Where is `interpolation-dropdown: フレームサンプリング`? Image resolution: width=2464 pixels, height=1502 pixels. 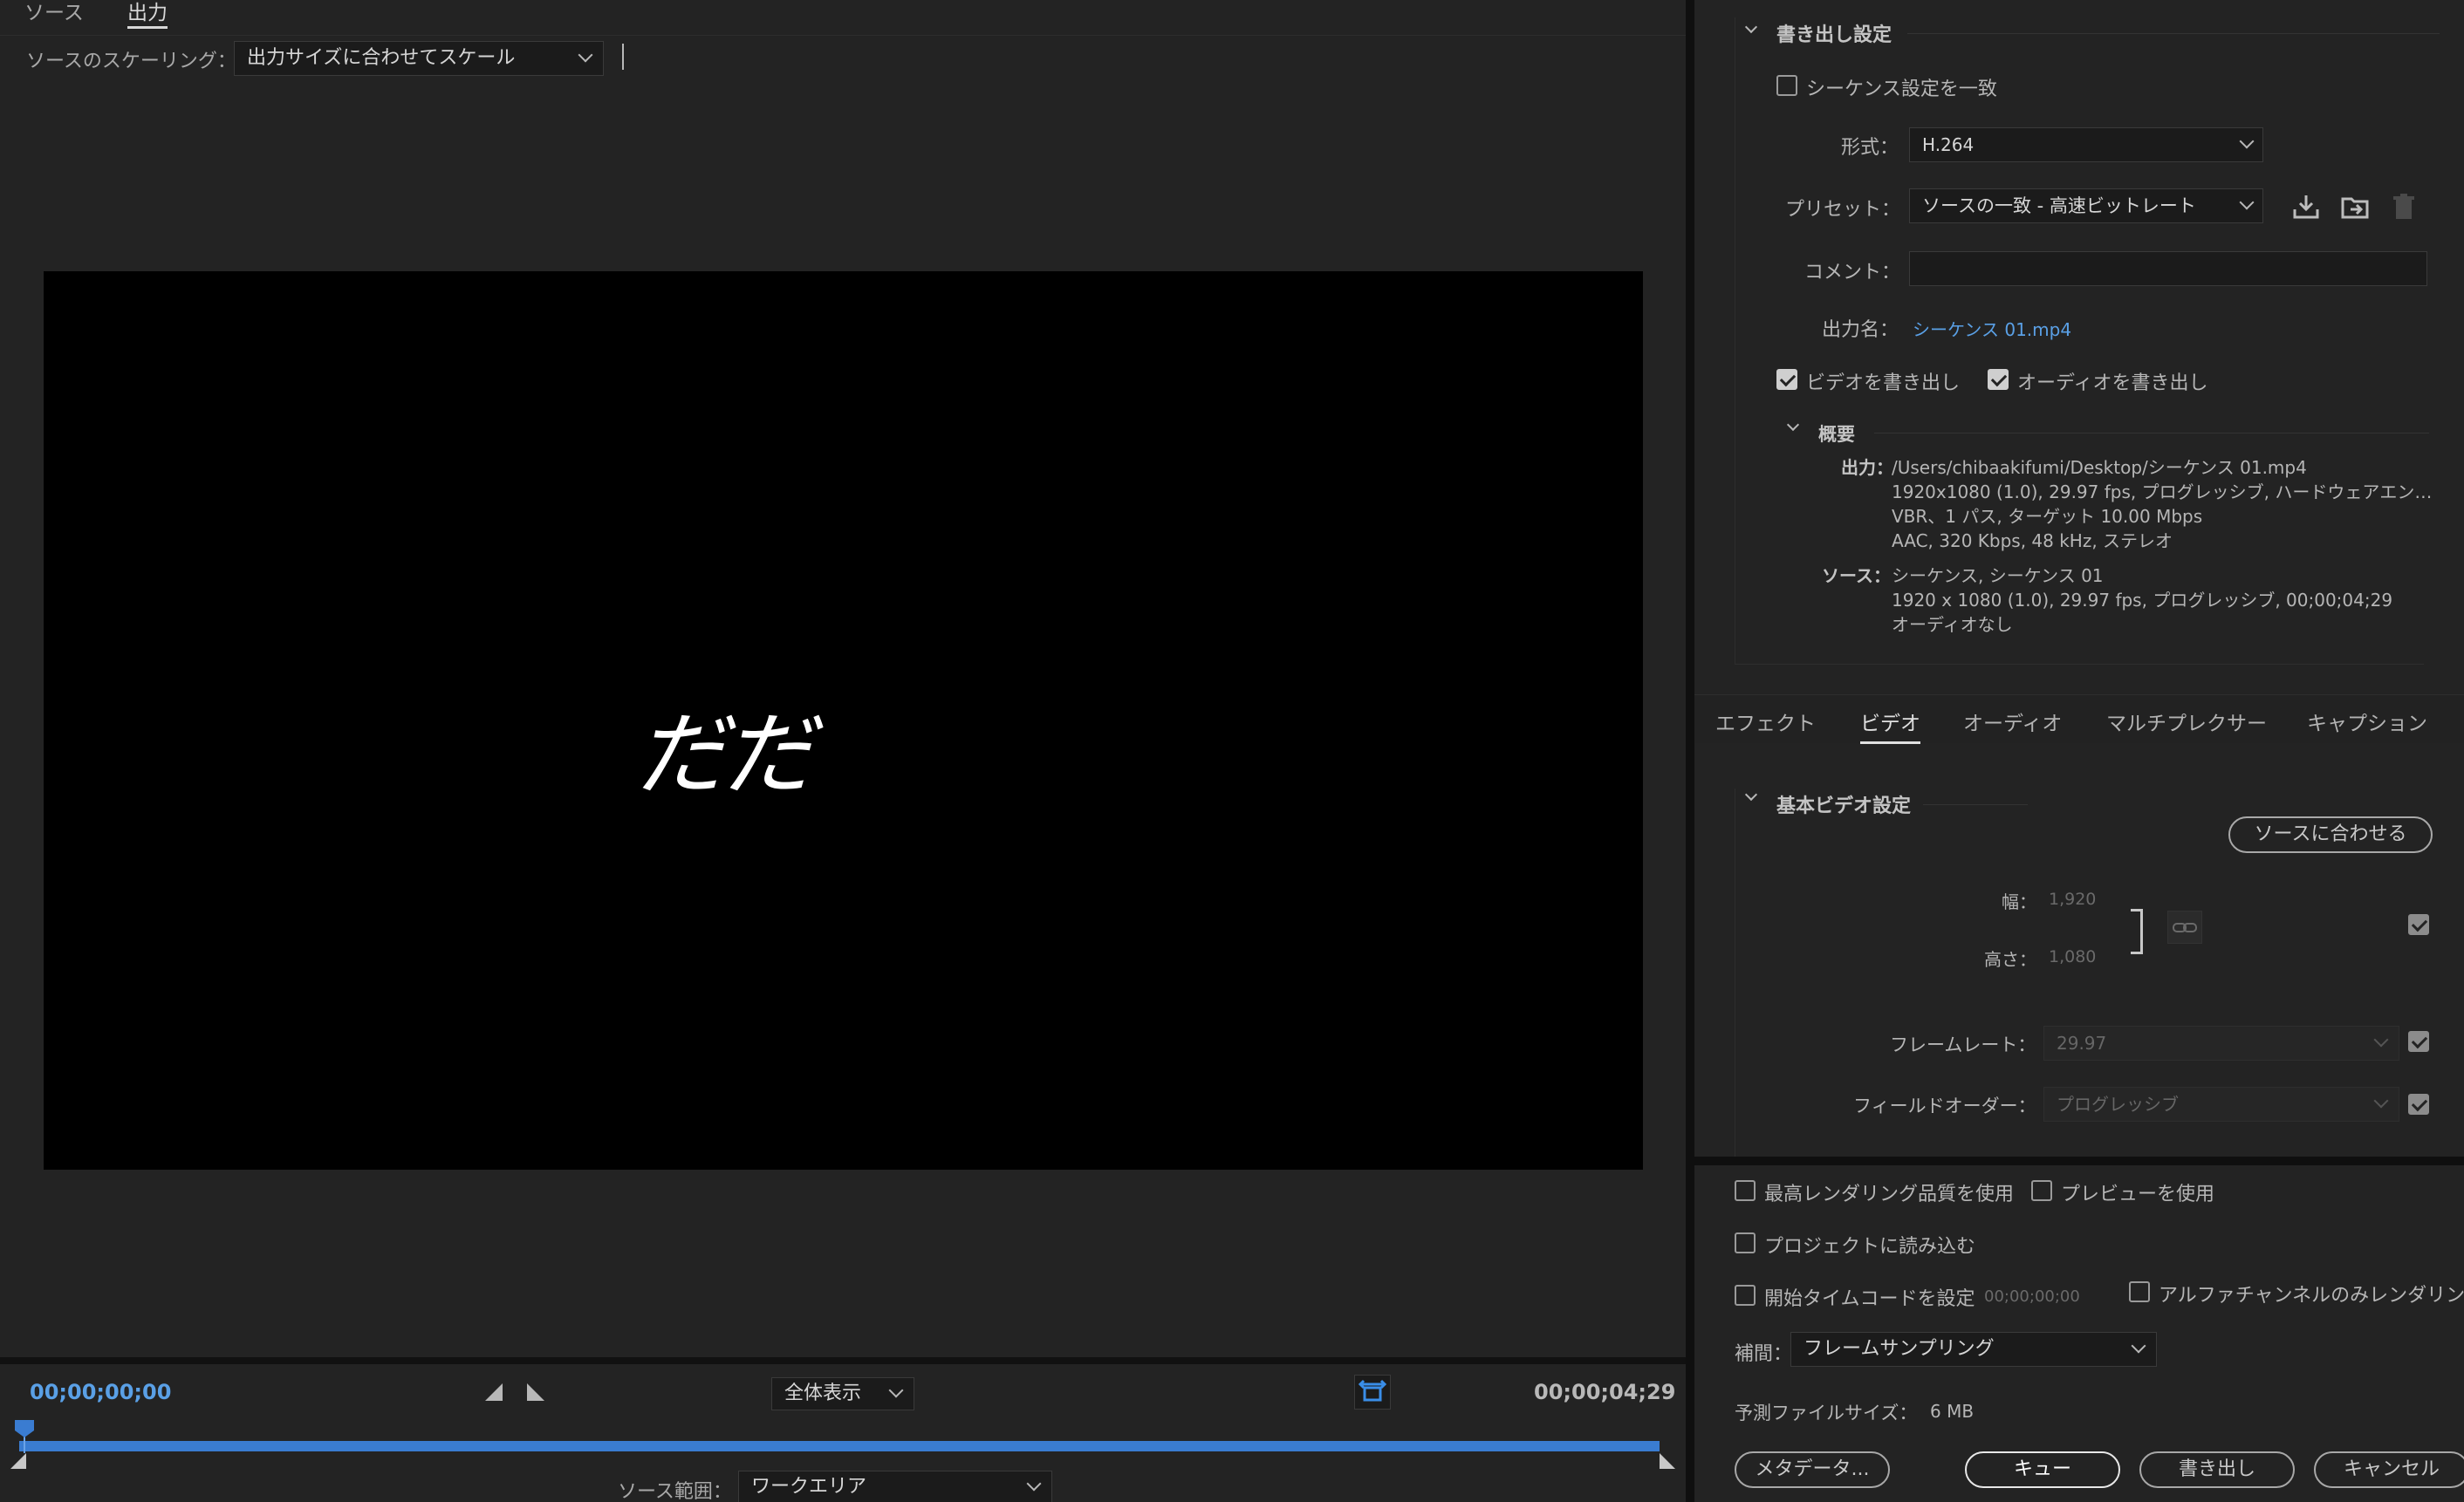
interpolation-dropdown: フレームサンプリング is located at coordinates (1973, 1349).